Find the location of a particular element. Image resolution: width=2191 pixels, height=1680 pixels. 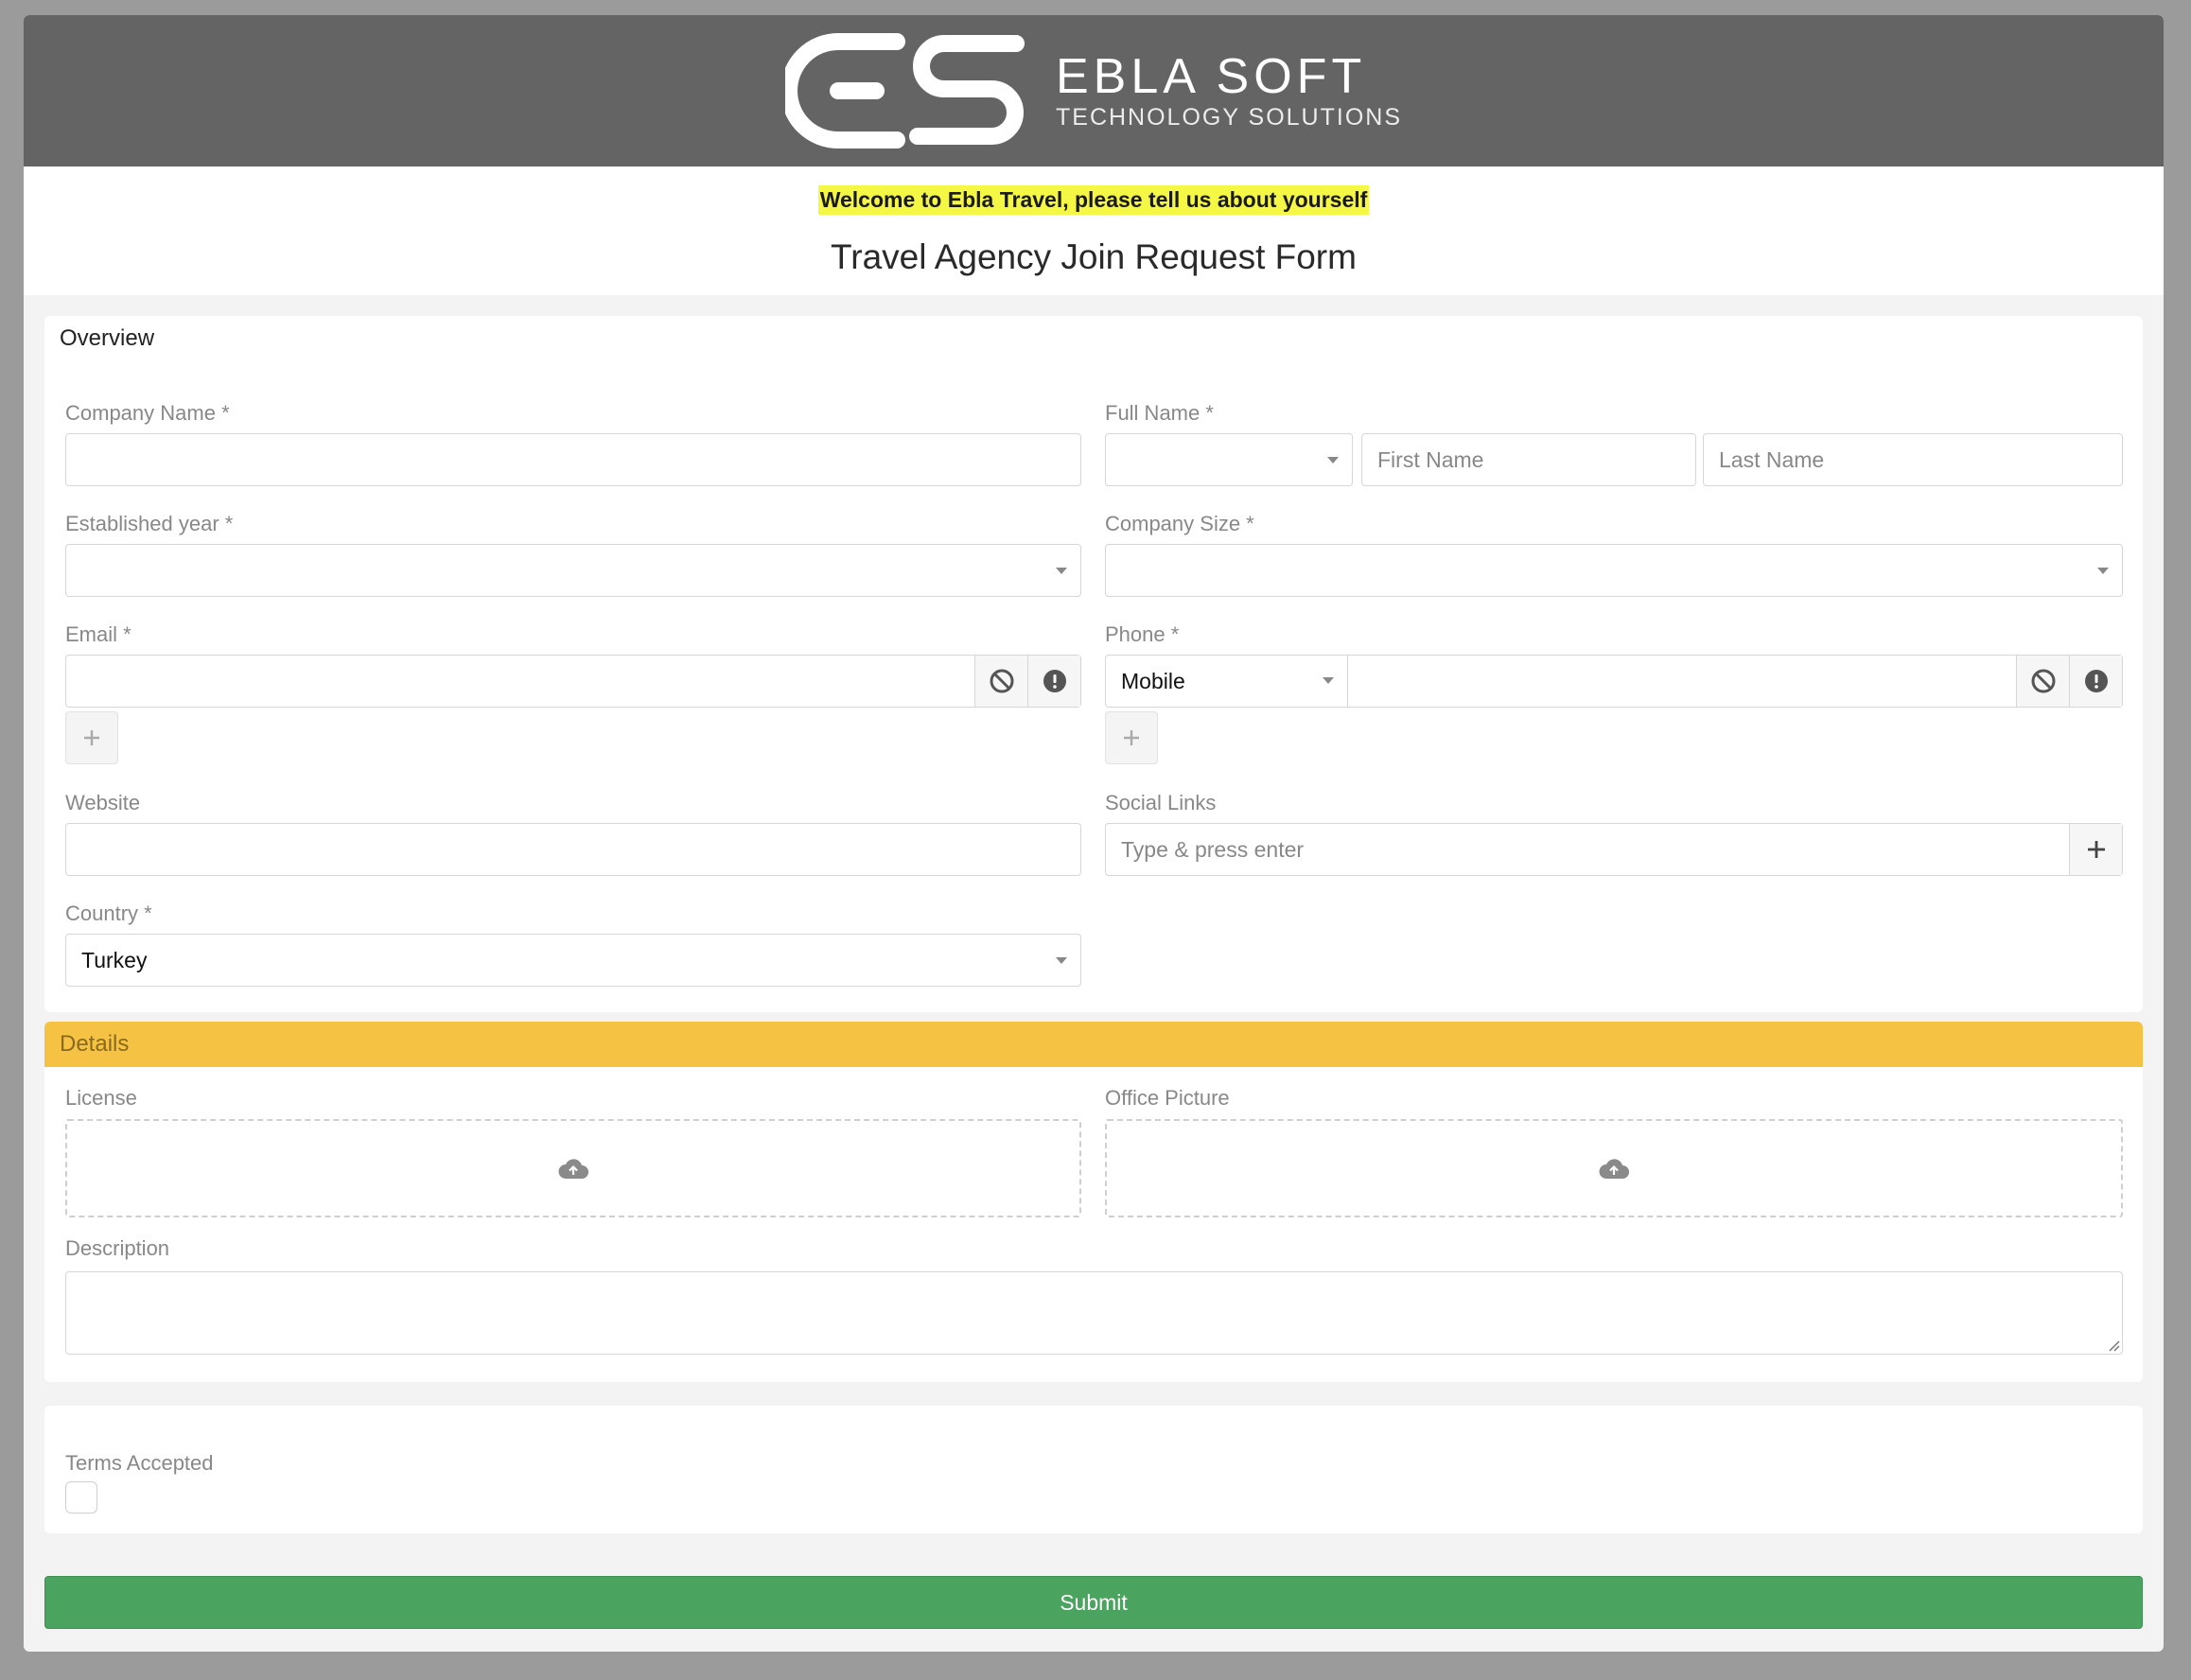

resize-handle-icon is located at coordinates (2114, 1345).